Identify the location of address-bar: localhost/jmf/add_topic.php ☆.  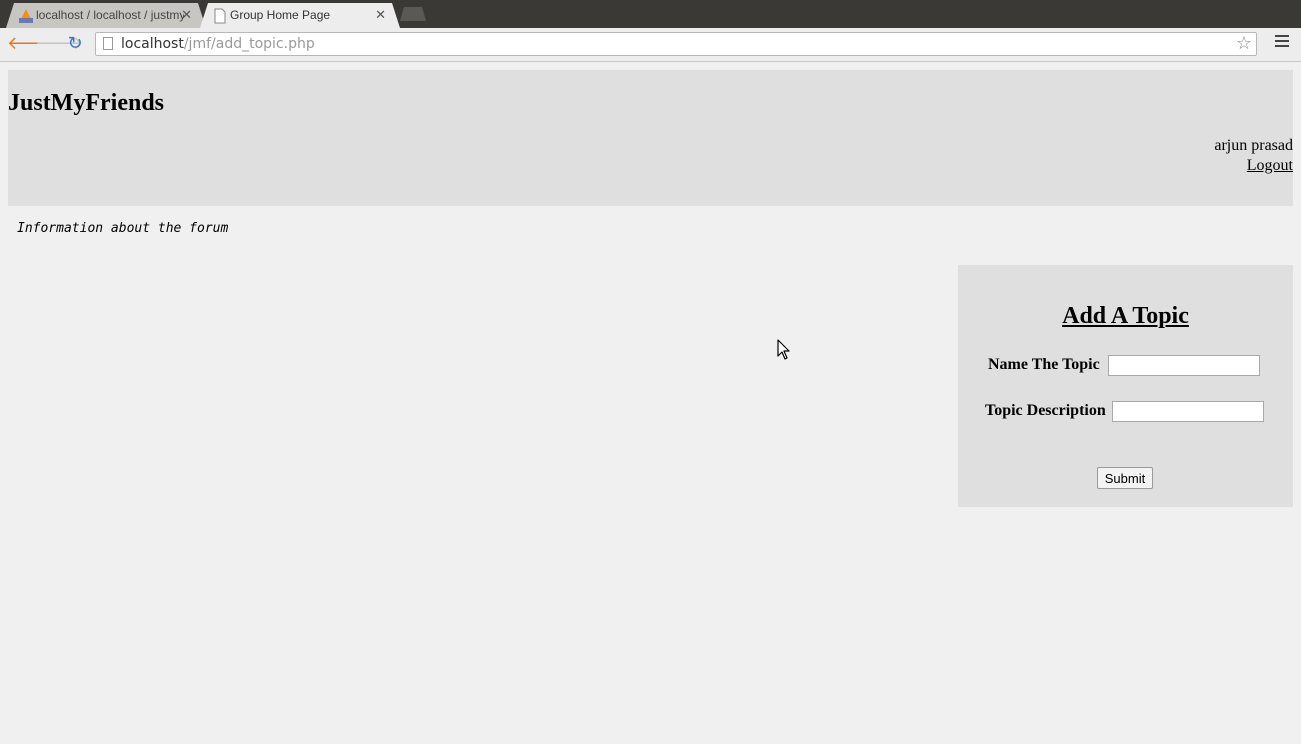
(676, 44).